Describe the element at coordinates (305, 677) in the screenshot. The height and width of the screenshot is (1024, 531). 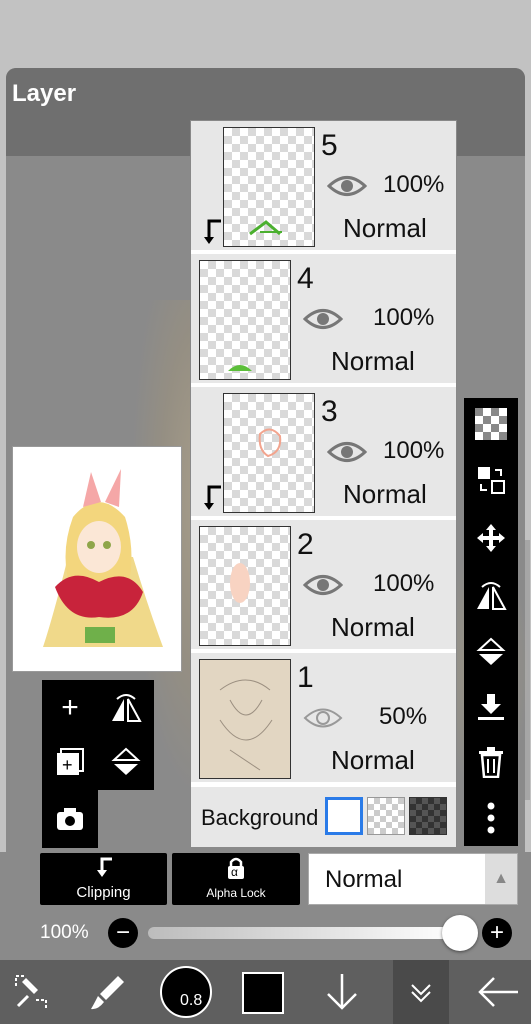
I see `layer-number: 1` at that location.